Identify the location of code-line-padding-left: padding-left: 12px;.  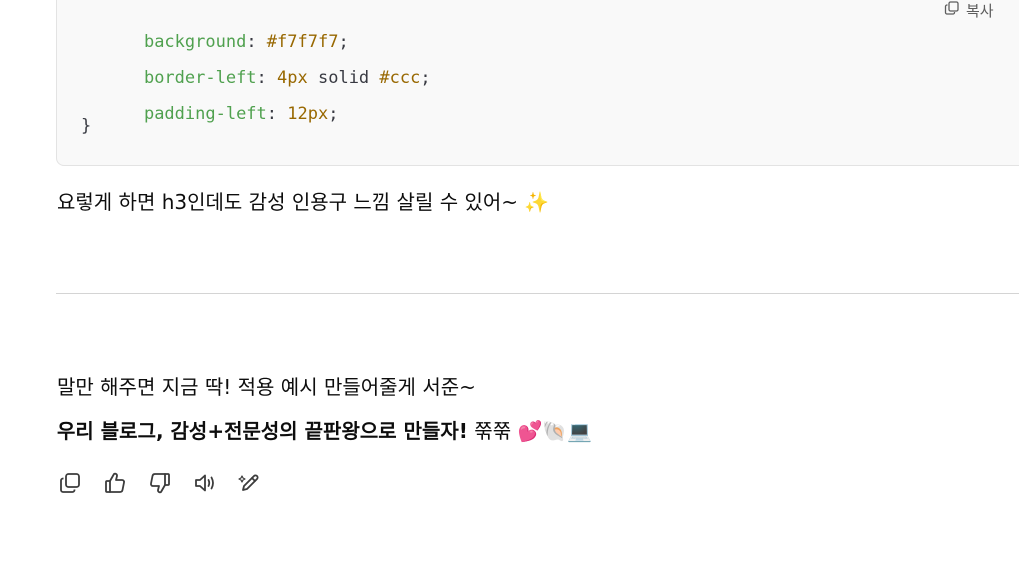
(221, 114).